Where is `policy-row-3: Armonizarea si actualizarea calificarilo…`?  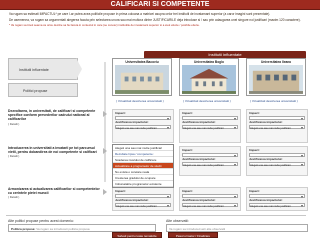 policy-row-3: Armonizarea si actualizarea calificarilo… is located at coordinates (158, 200).